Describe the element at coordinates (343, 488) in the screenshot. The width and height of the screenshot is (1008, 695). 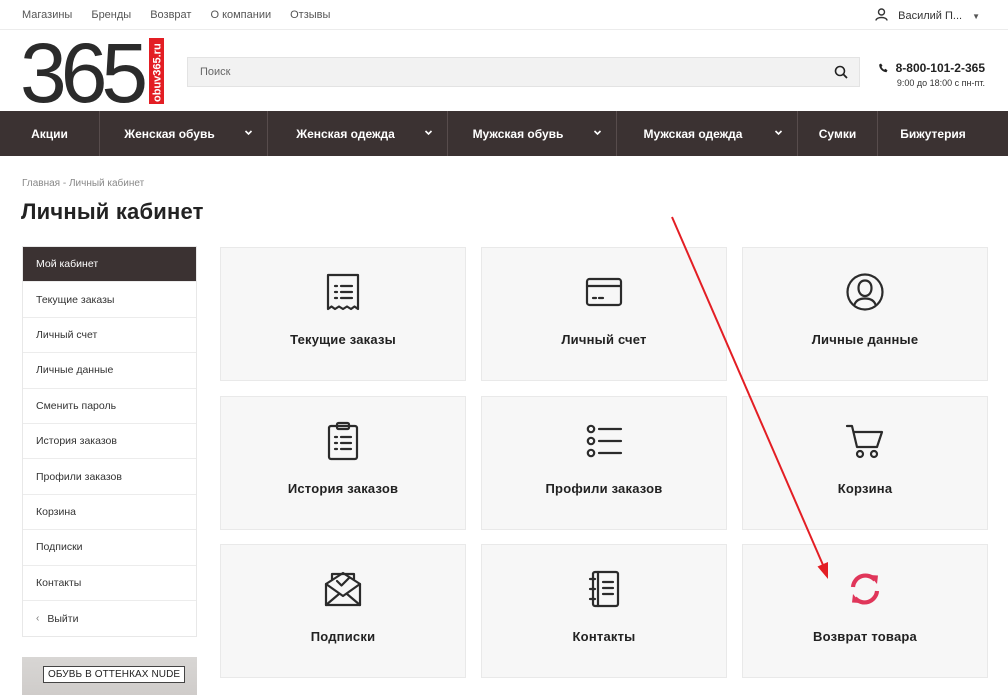
I see `tile-label: История заказов` at that location.